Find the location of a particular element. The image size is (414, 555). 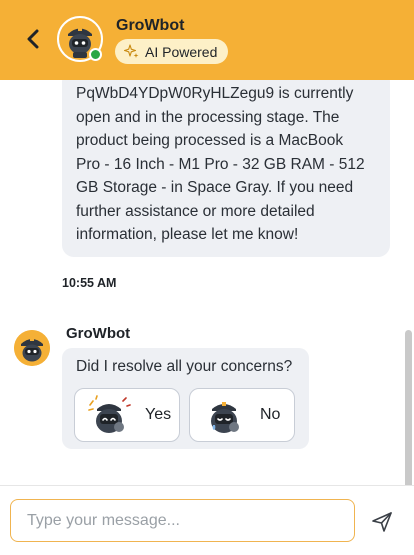

feedback-question: Did I resolve all your concerns? is located at coordinates (184, 366).